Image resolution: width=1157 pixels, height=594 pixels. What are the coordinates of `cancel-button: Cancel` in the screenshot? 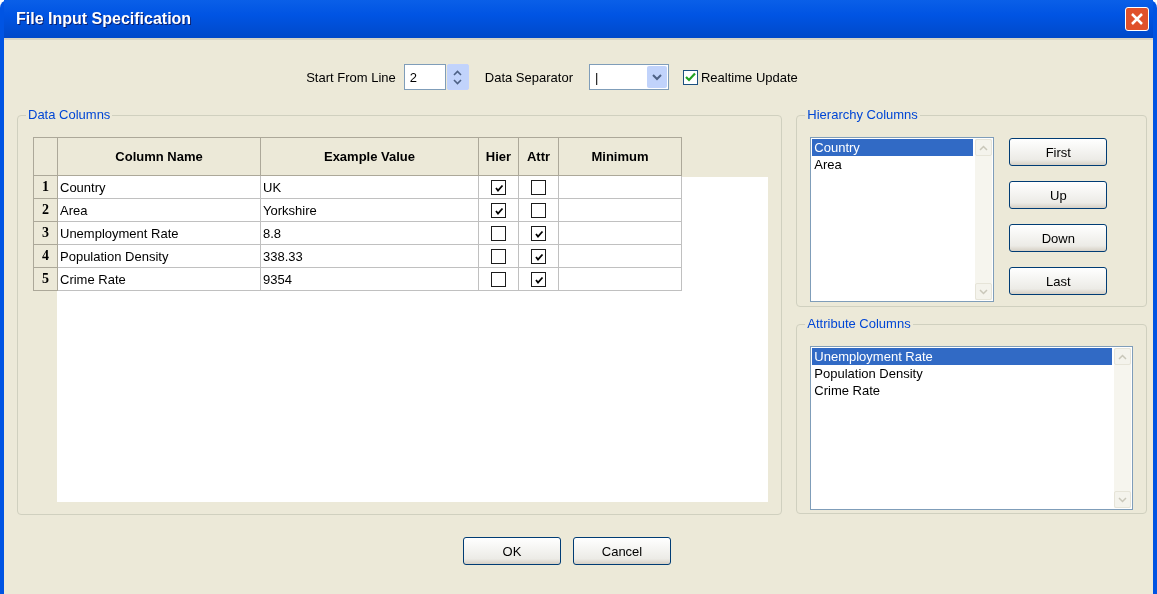 It's located at (622, 551).